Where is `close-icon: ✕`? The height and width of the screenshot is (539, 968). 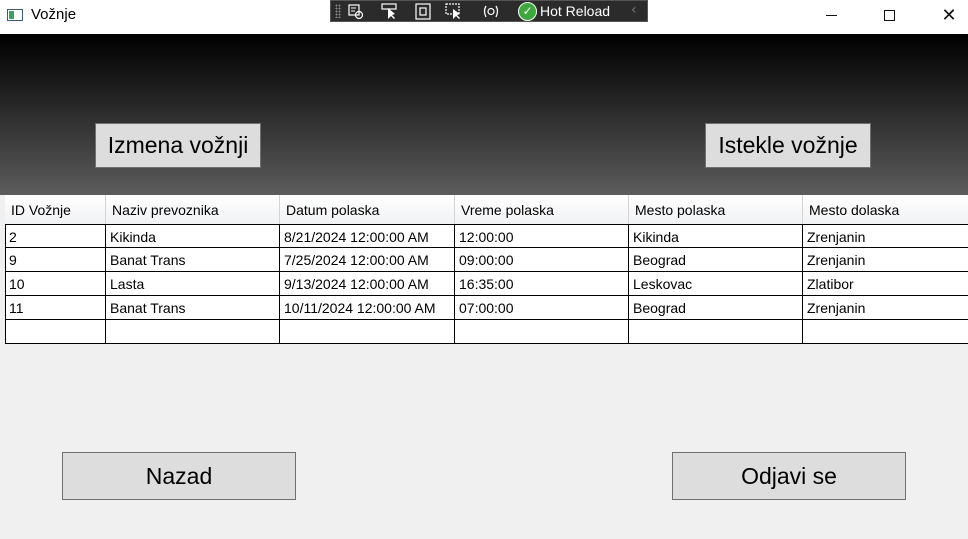 close-icon: ✕ is located at coordinates (949, 15).